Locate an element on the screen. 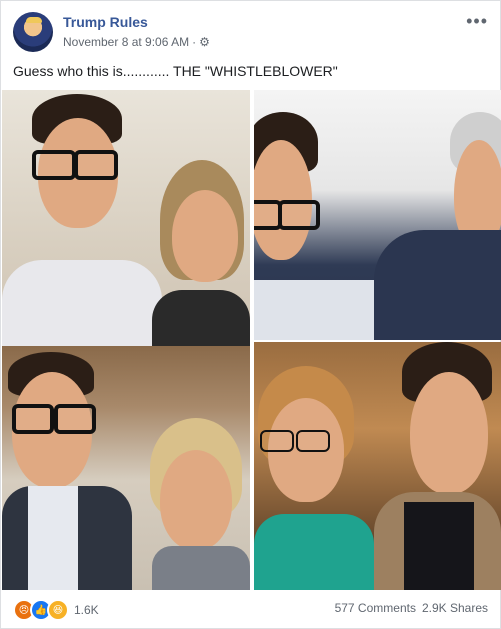  page-name-link: Trump Rules is located at coordinates (105, 22).